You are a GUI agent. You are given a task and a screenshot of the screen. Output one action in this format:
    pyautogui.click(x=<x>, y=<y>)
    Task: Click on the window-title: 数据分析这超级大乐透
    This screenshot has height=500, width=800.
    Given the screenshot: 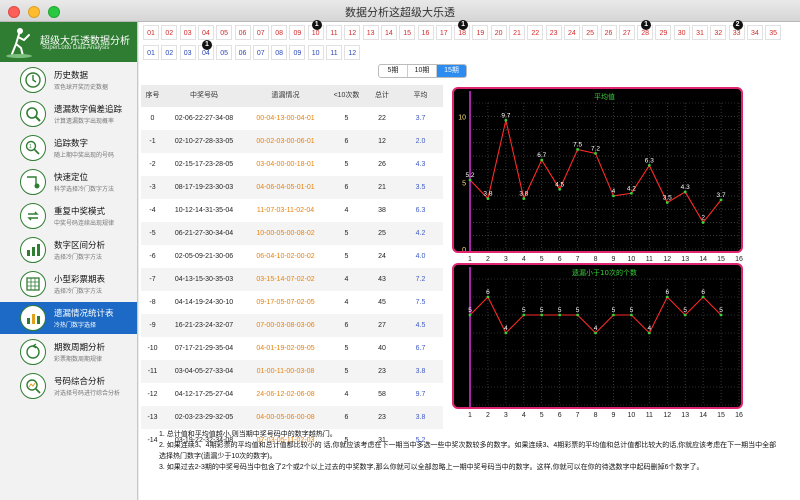 What is the action you would take?
    pyautogui.click(x=400, y=13)
    